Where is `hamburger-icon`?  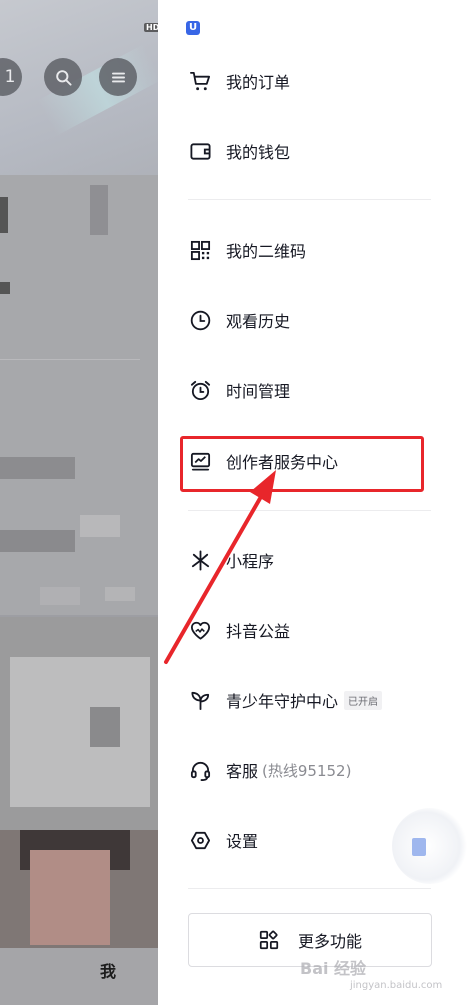
hamburger-icon is located at coordinates (118, 77).